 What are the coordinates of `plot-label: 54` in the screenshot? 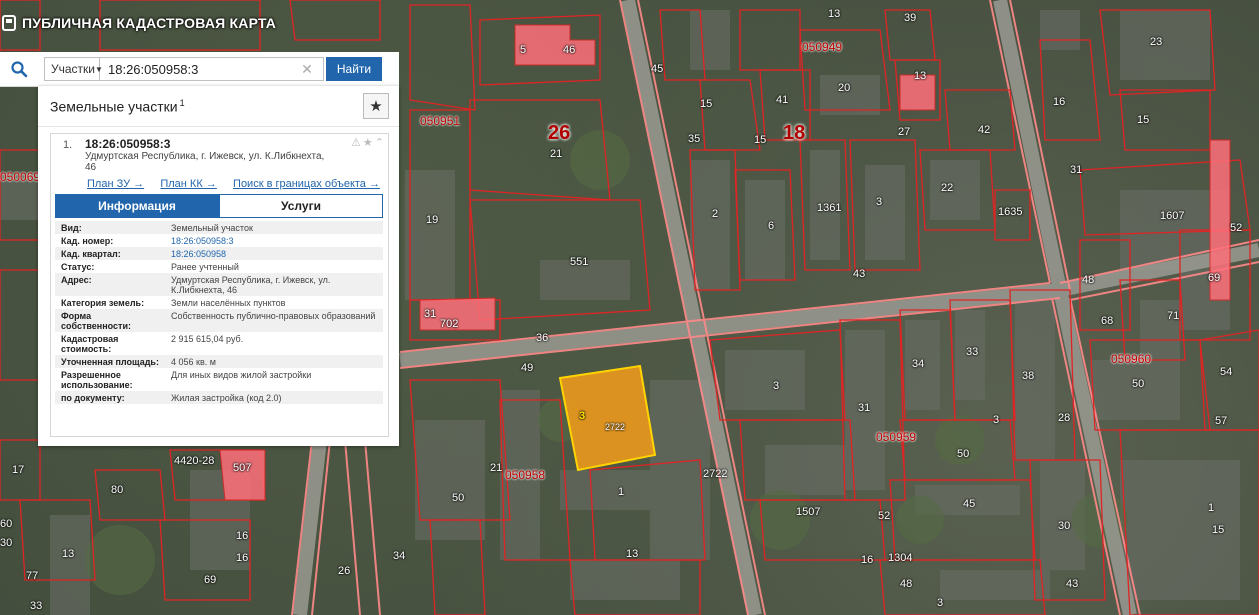 It's located at (1226, 372).